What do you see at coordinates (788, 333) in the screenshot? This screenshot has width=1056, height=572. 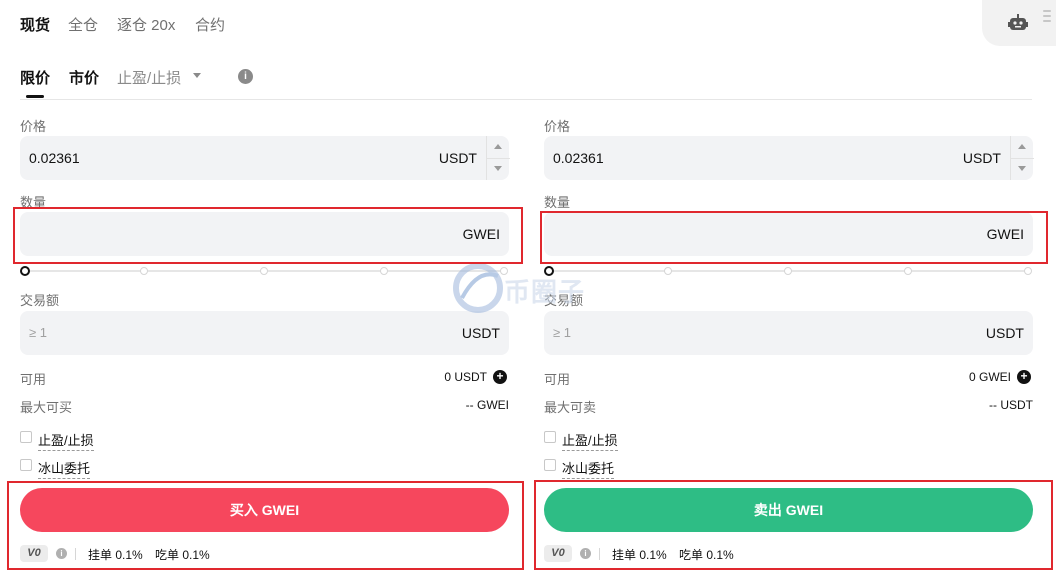 I see `sell-total-input: ≥ 1 USDT` at bounding box center [788, 333].